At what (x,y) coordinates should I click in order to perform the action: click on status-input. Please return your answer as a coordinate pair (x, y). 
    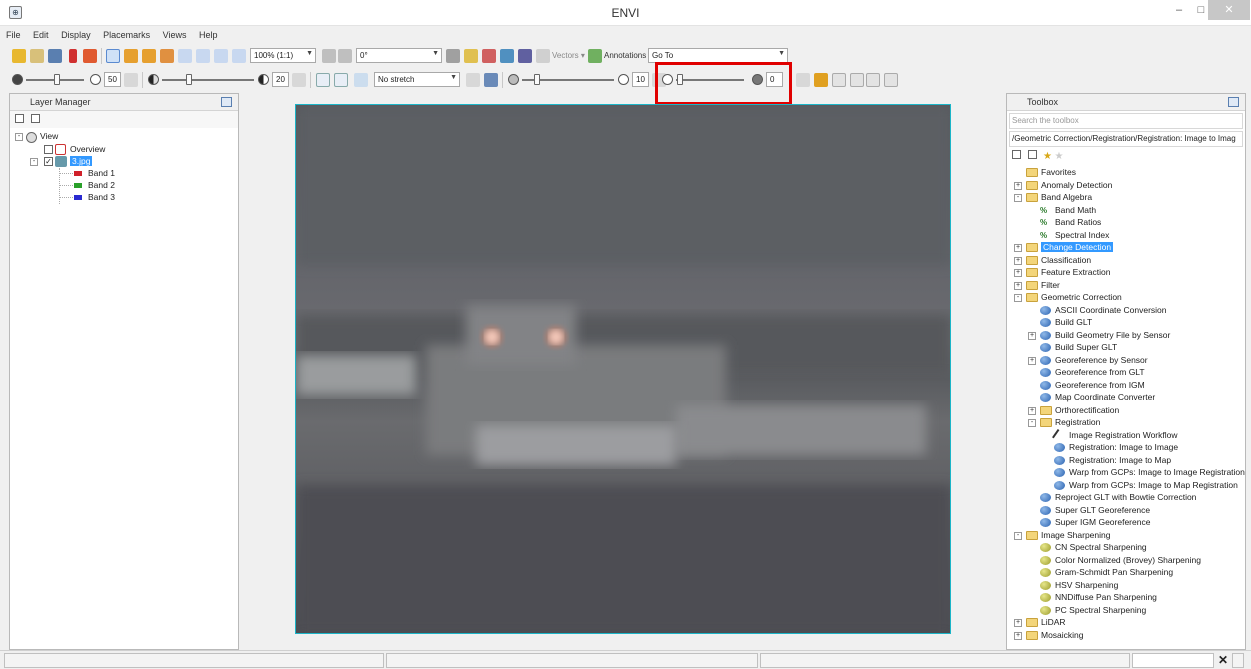
    Looking at the image, I should click on (1173, 660).